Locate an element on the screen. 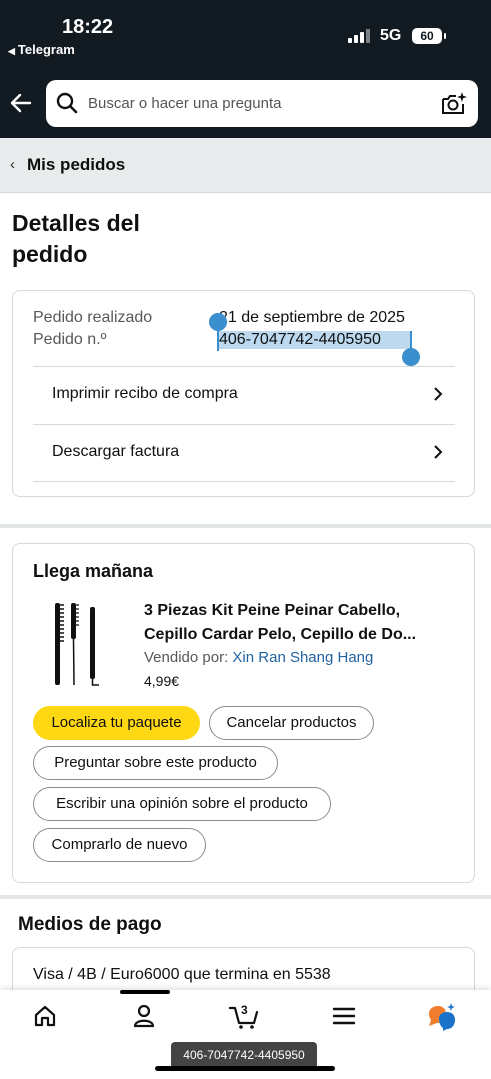 This screenshot has height=1079, width=491. rufus-assistant-icon is located at coordinates (441, 1017).